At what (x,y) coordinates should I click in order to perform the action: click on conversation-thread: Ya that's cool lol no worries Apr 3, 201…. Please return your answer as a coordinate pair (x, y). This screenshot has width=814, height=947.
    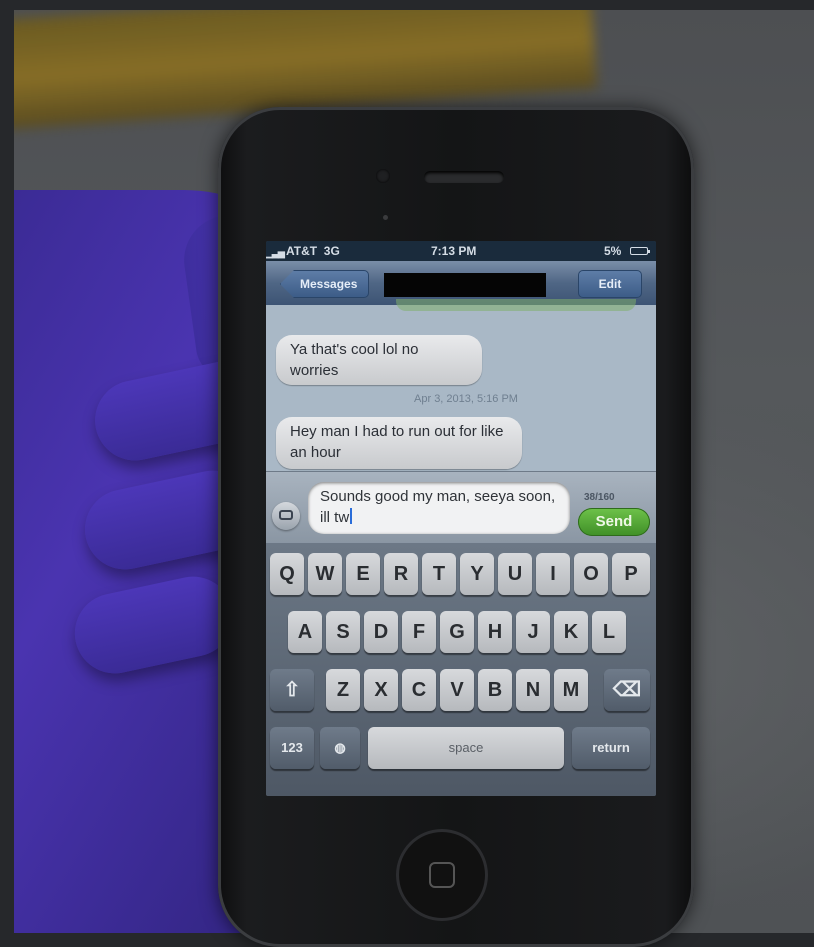
    Looking at the image, I should click on (461, 385).